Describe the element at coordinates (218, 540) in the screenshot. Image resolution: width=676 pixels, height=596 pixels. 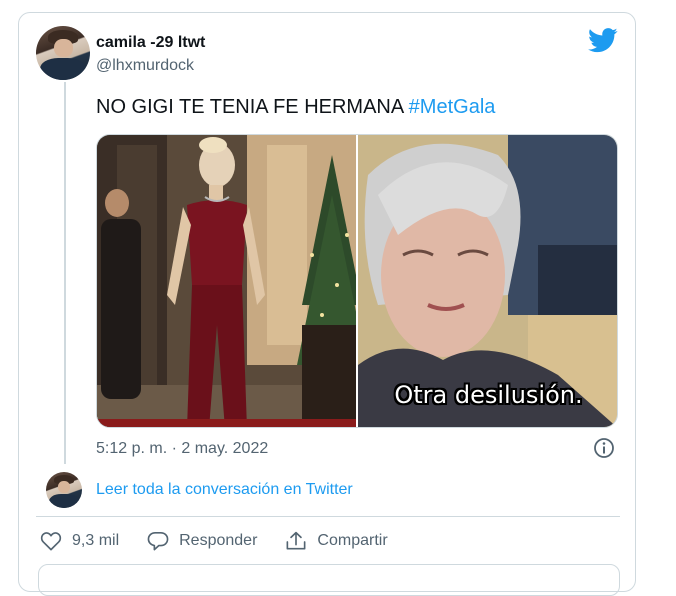
I see `reply-label: Responder` at that location.